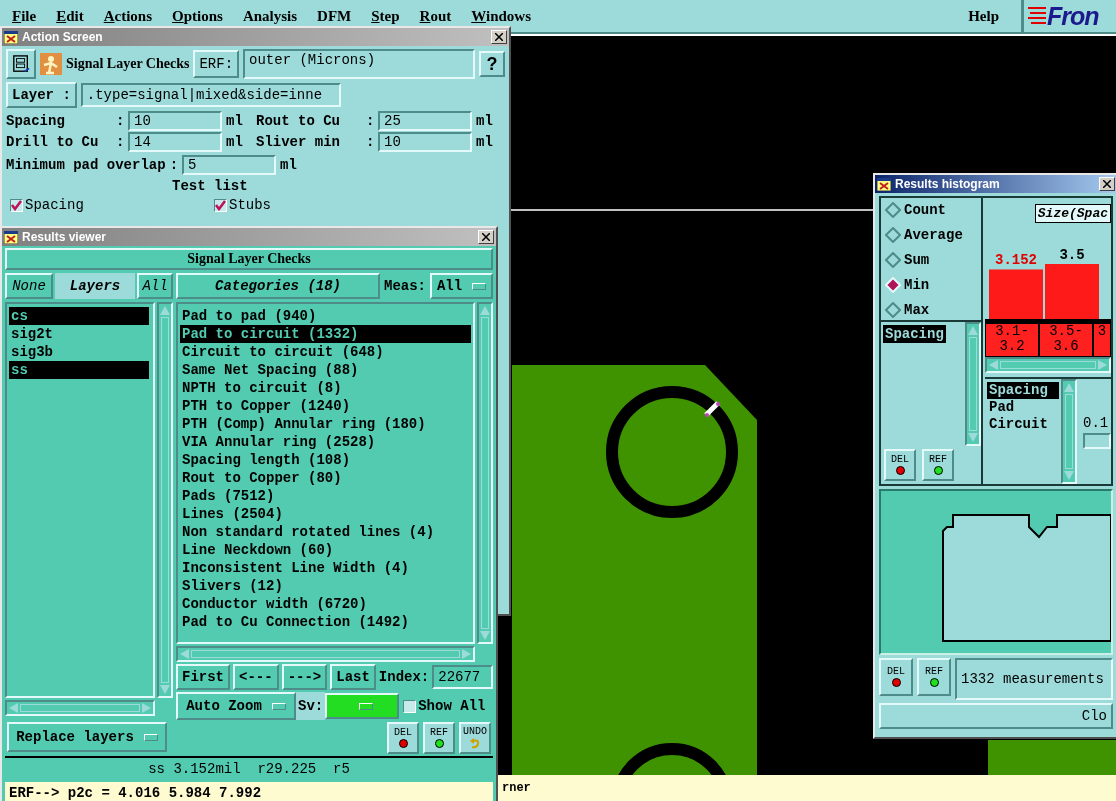 The image size is (1116, 801). I want to click on severity-dropdown, so click(362, 706).